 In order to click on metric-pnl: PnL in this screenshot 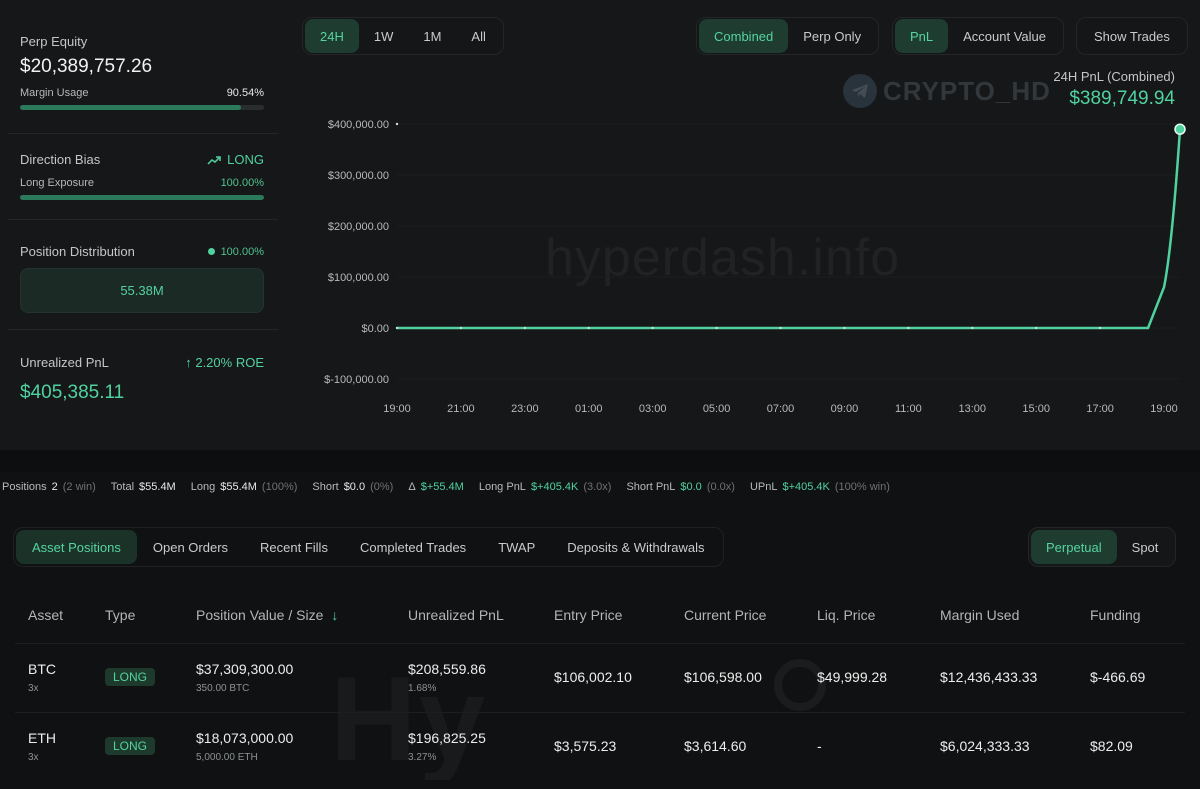, I will do `click(922, 36)`.